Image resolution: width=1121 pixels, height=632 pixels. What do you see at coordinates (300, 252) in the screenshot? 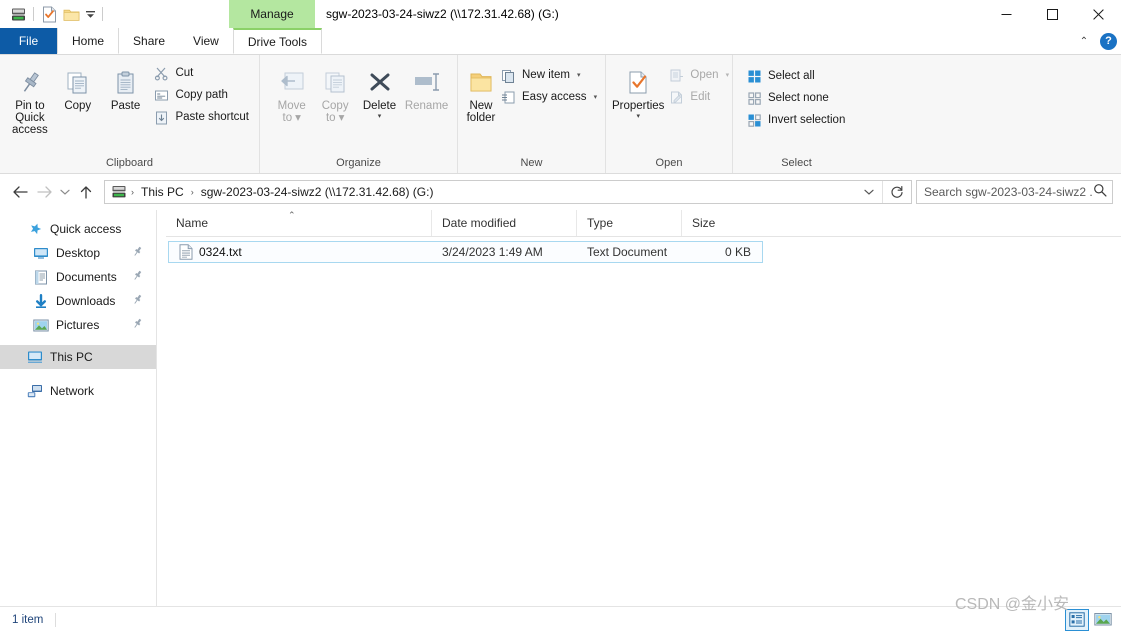
I see `file-name-cell: 0324.txt` at bounding box center [300, 252].